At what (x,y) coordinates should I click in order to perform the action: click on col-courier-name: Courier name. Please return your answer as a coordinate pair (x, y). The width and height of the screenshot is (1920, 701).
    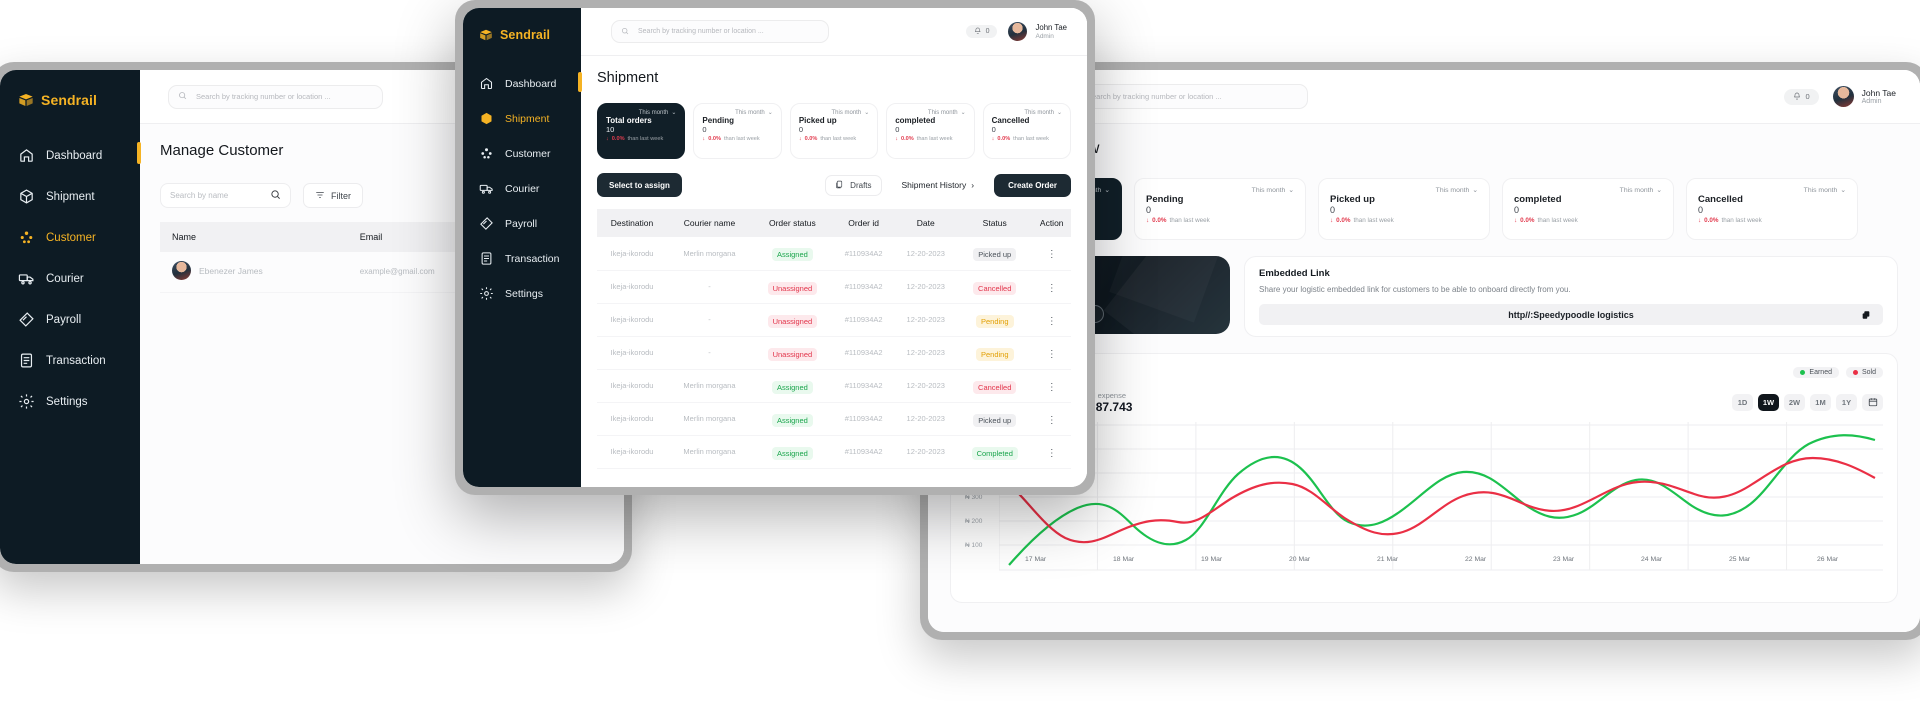
    Looking at the image, I should click on (709, 223).